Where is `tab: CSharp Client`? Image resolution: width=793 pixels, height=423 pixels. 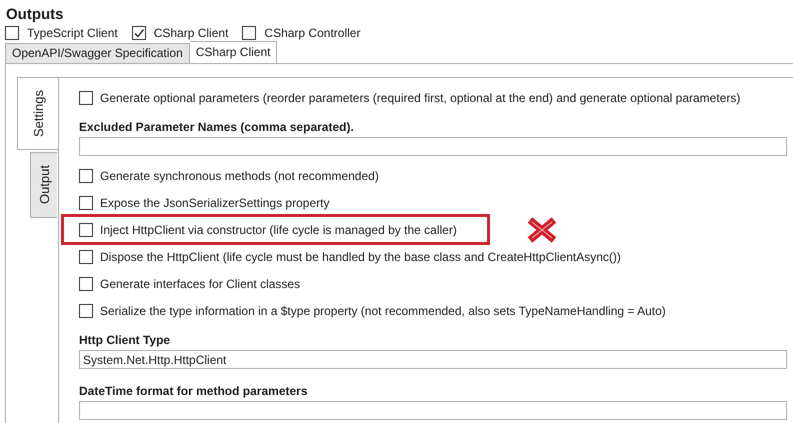
tab: CSharp Client is located at coordinates (234, 52).